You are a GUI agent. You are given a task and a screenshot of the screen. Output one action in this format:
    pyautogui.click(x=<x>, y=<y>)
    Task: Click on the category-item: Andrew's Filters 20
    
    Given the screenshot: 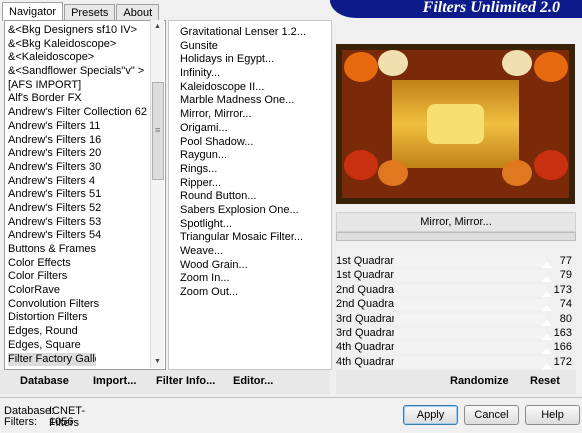 What is the action you would take?
    pyautogui.click(x=78, y=154)
    